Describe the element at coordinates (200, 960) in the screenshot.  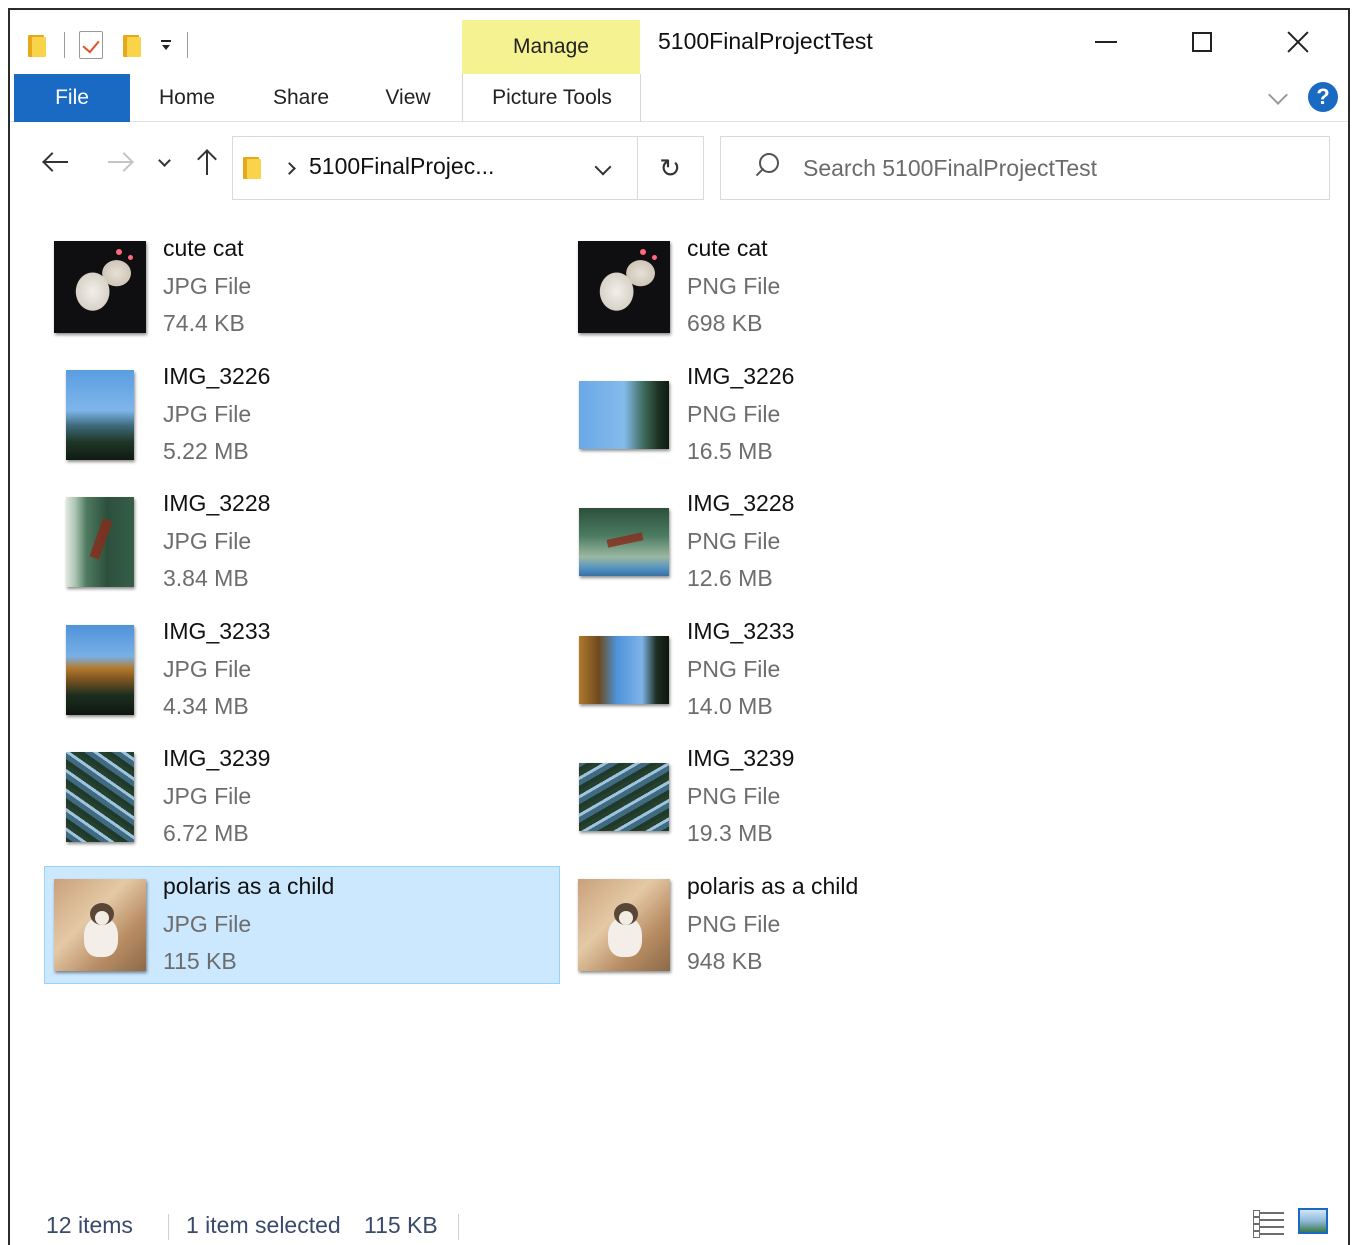
I see `file-size: 115 KB` at that location.